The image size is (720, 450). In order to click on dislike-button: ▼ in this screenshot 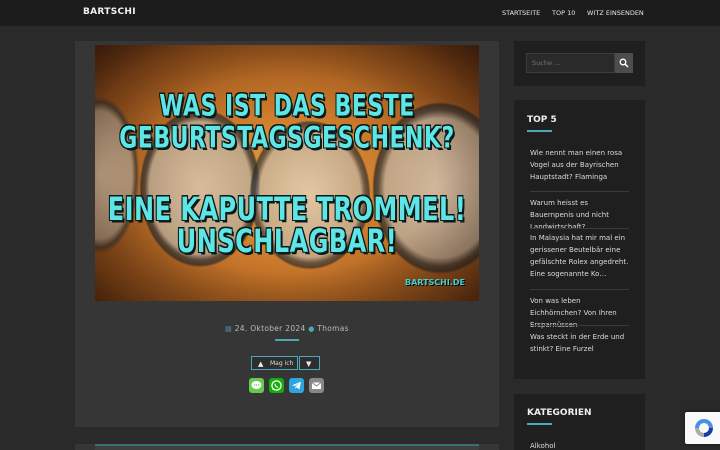, I will do `click(309, 363)`.